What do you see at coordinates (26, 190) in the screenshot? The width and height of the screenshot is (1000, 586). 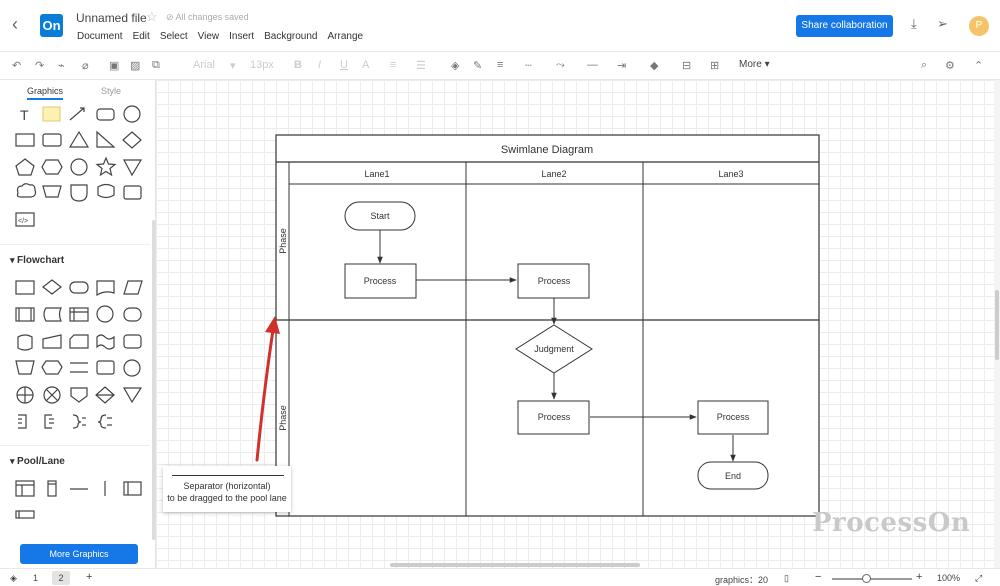 I see `cloud-shape` at bounding box center [26, 190].